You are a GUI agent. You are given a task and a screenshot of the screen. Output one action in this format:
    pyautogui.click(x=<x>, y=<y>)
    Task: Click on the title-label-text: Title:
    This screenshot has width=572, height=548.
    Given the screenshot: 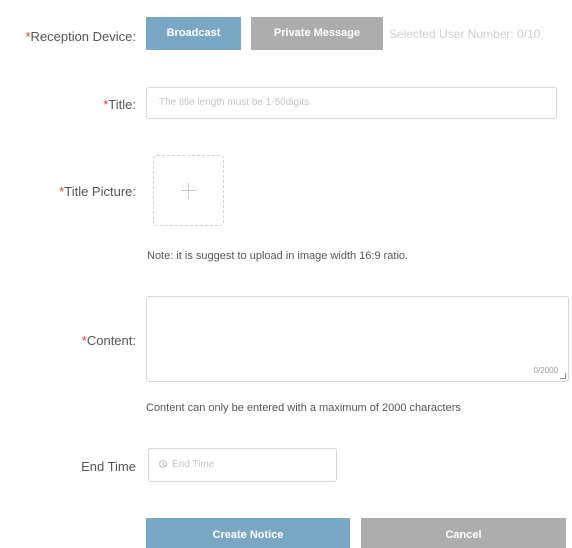 What is the action you would take?
    pyautogui.click(x=122, y=104)
    